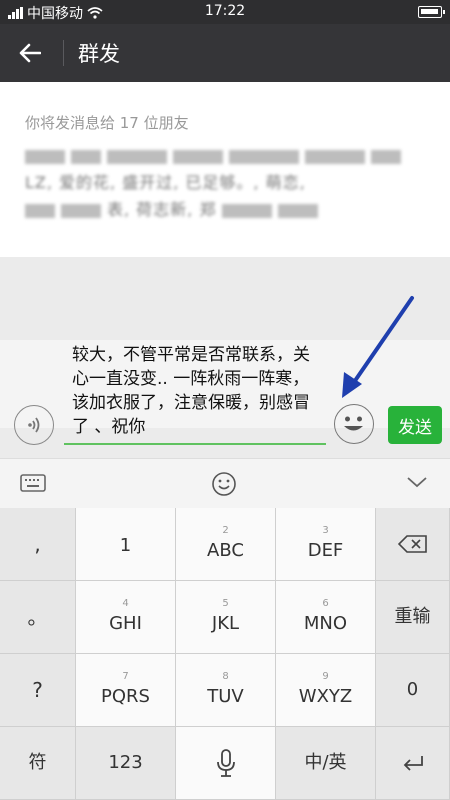  Describe the element at coordinates (326, 690) in the screenshot. I see `key-wxyz: 9 WXYZ` at that location.